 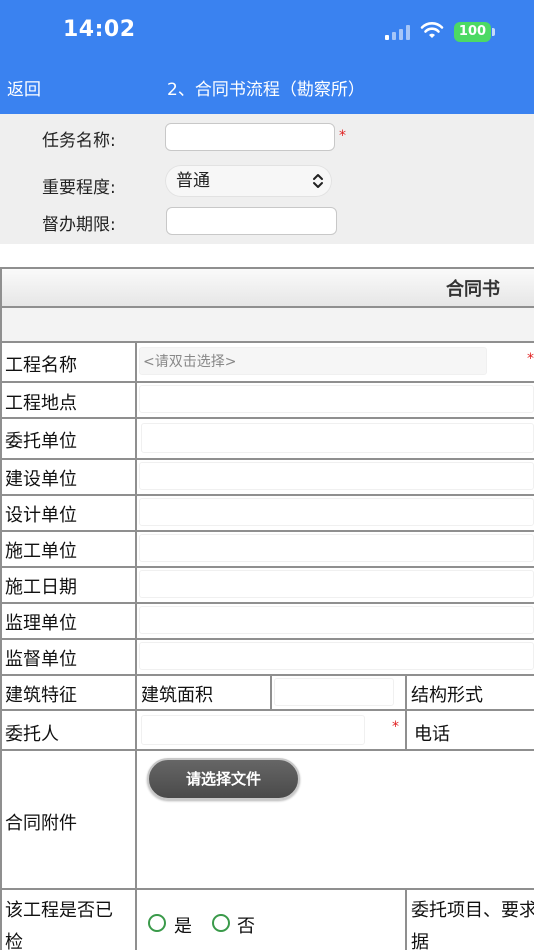 I want to click on battery-cap, so click(x=493, y=32).